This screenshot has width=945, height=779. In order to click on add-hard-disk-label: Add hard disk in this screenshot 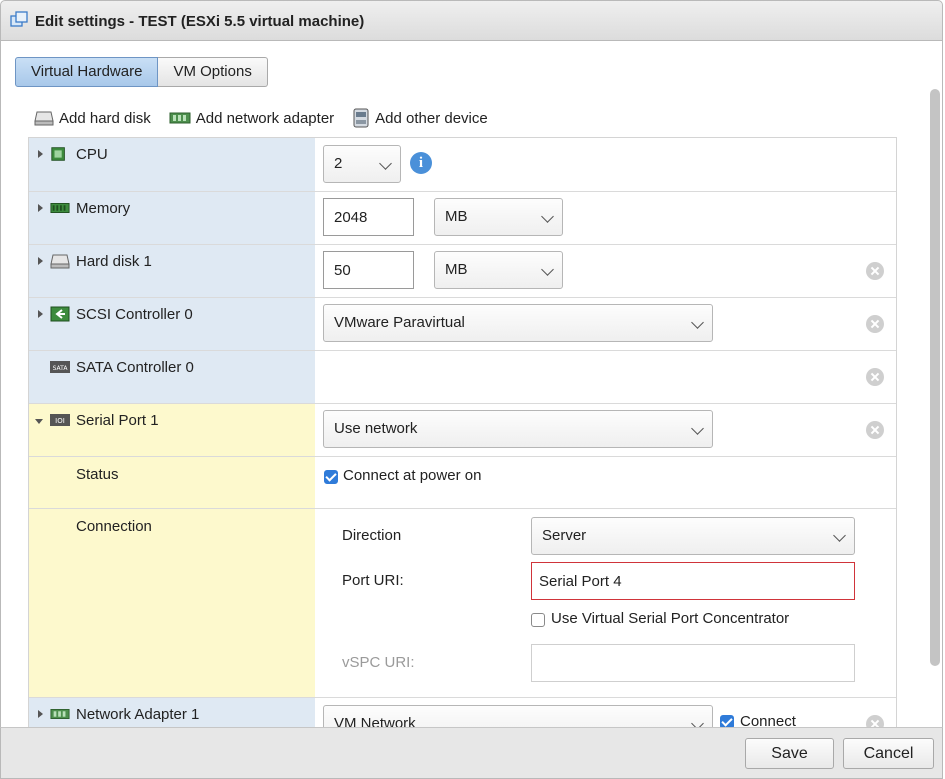, I will do `click(105, 118)`.